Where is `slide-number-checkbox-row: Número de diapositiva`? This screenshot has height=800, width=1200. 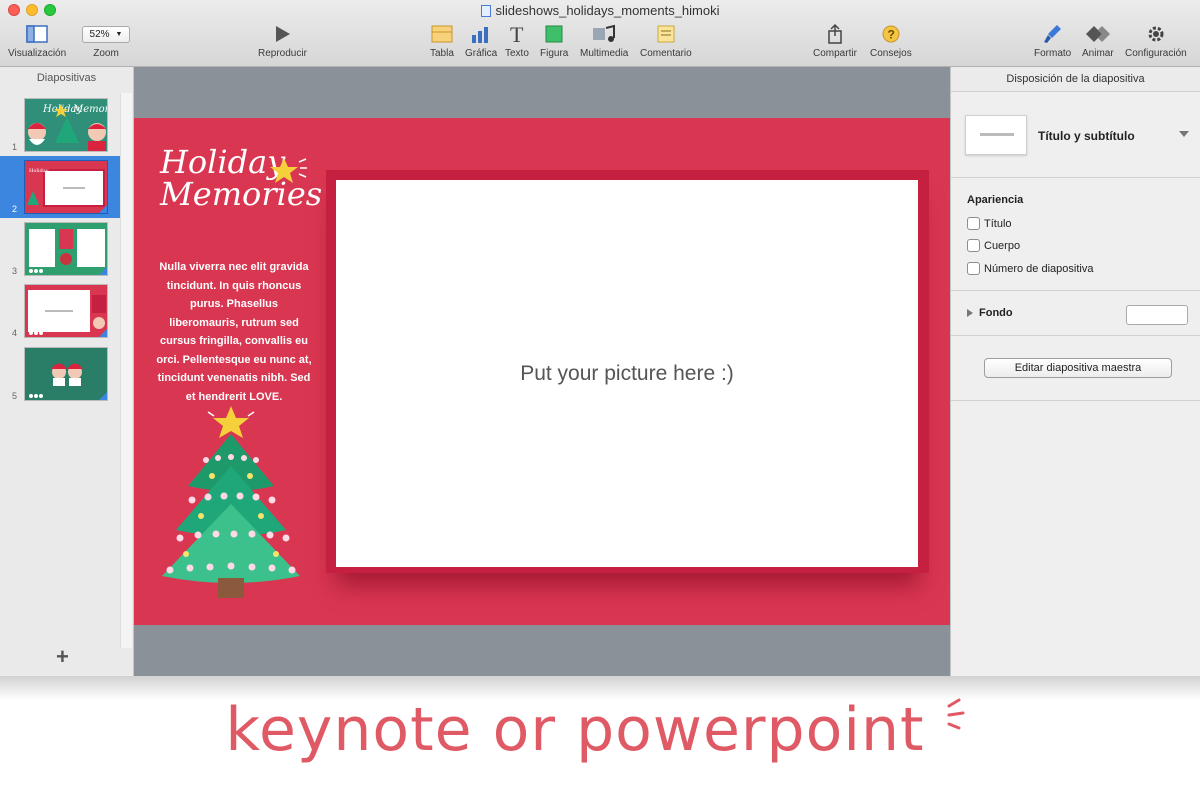
slide-number-checkbox-row: Número de diapositiva is located at coordinates (1030, 268).